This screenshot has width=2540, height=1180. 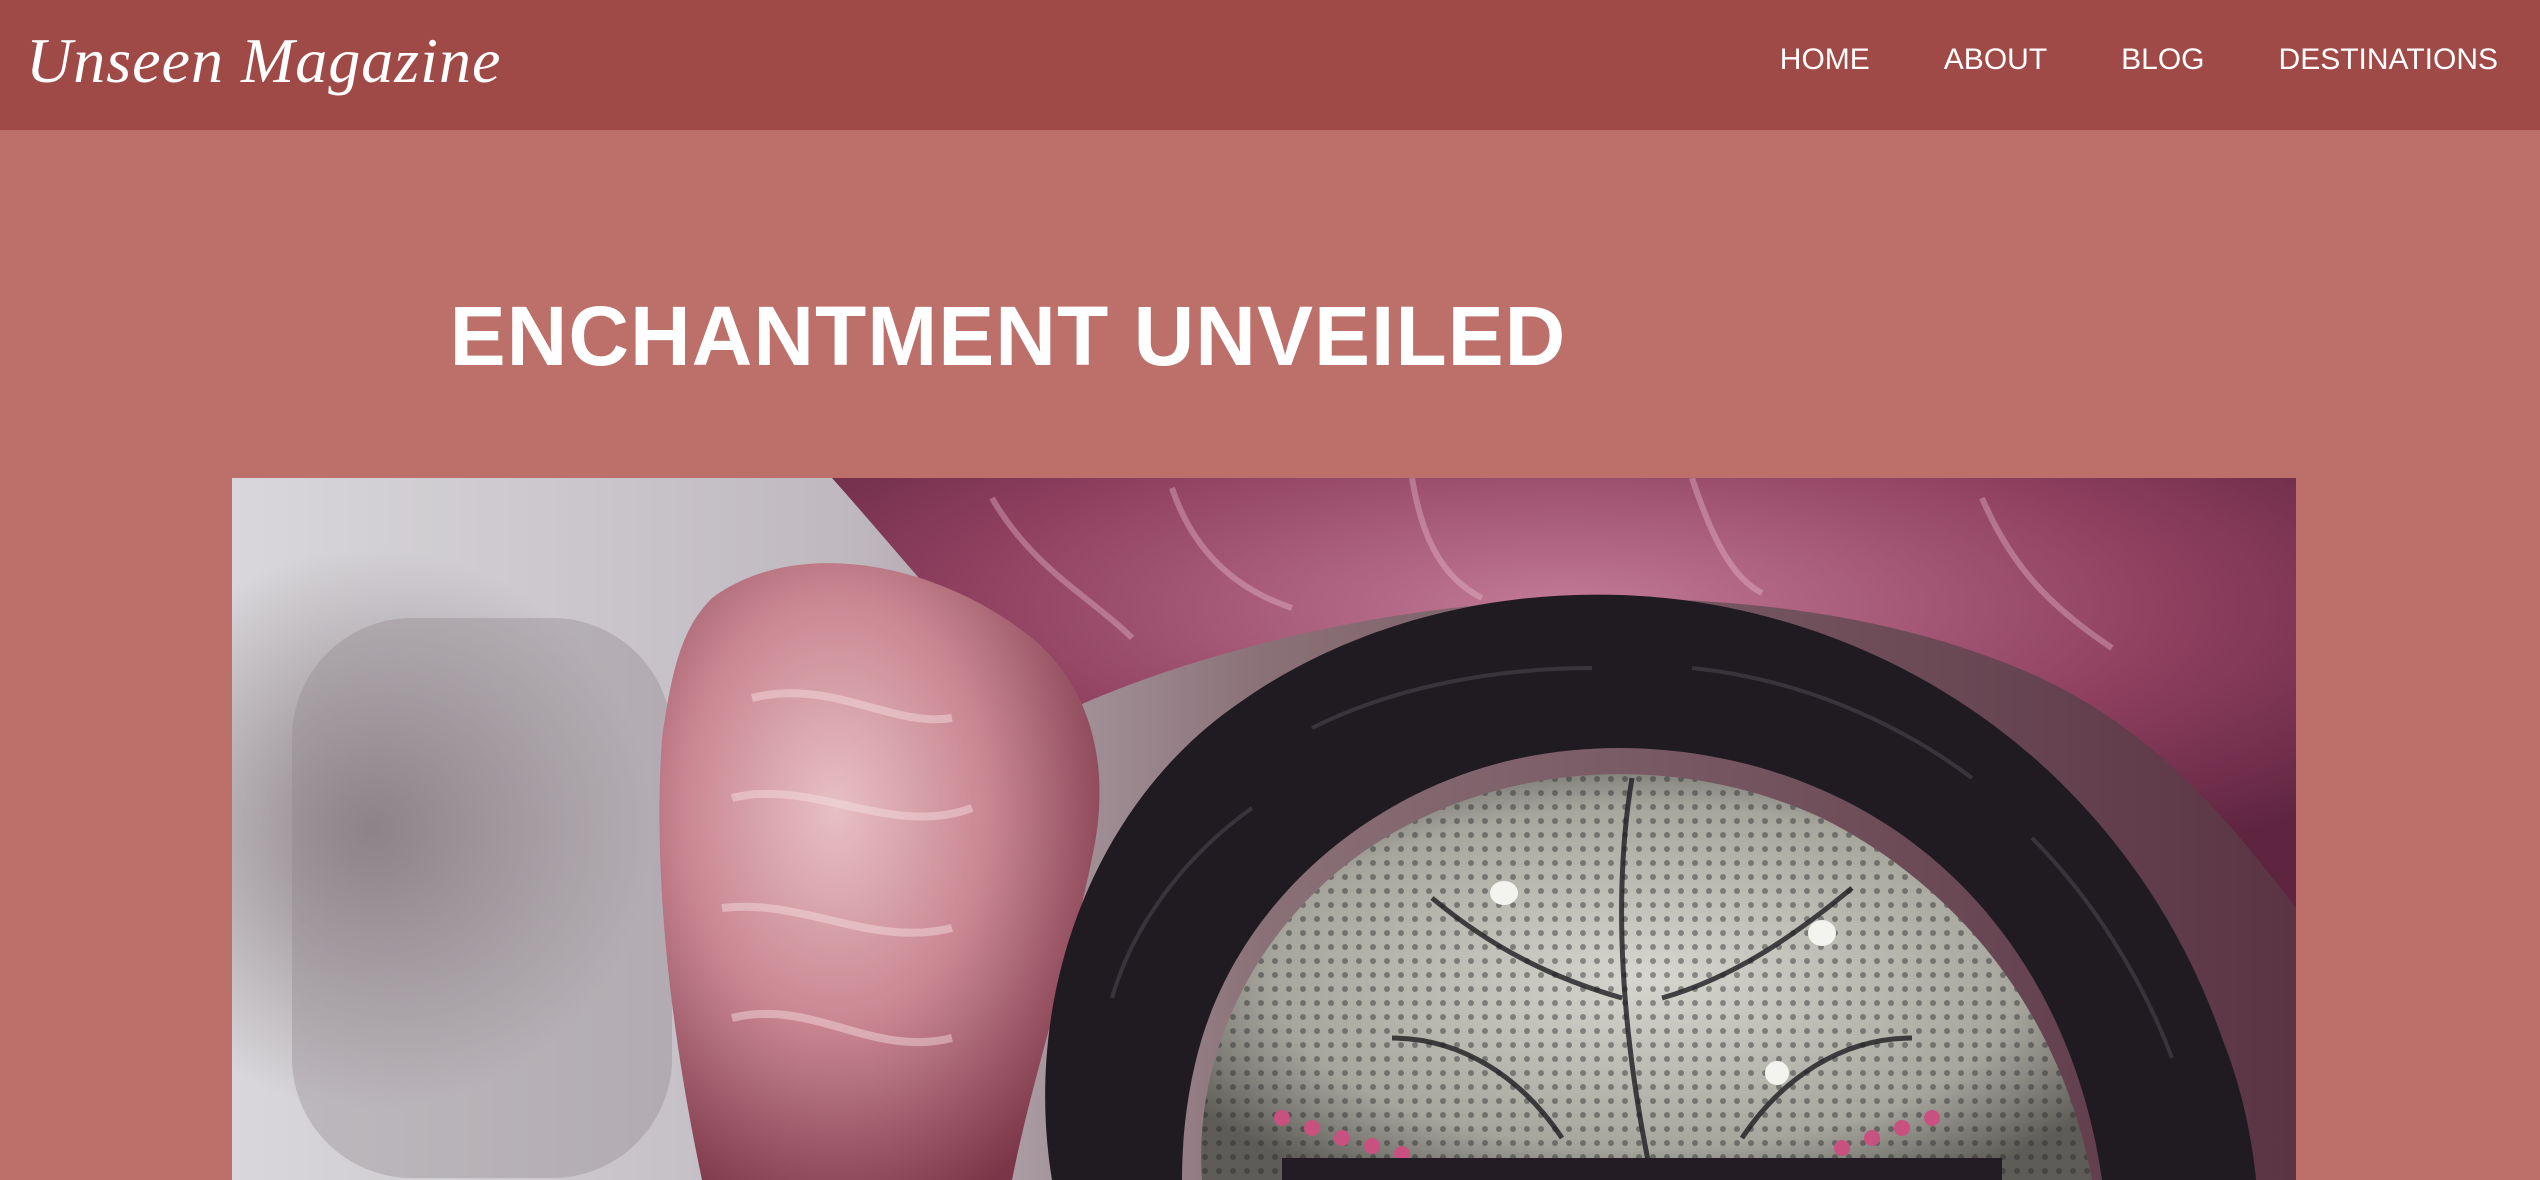 What do you see at coordinates (1825, 60) in the screenshot?
I see `nav-home-link: HOME` at bounding box center [1825, 60].